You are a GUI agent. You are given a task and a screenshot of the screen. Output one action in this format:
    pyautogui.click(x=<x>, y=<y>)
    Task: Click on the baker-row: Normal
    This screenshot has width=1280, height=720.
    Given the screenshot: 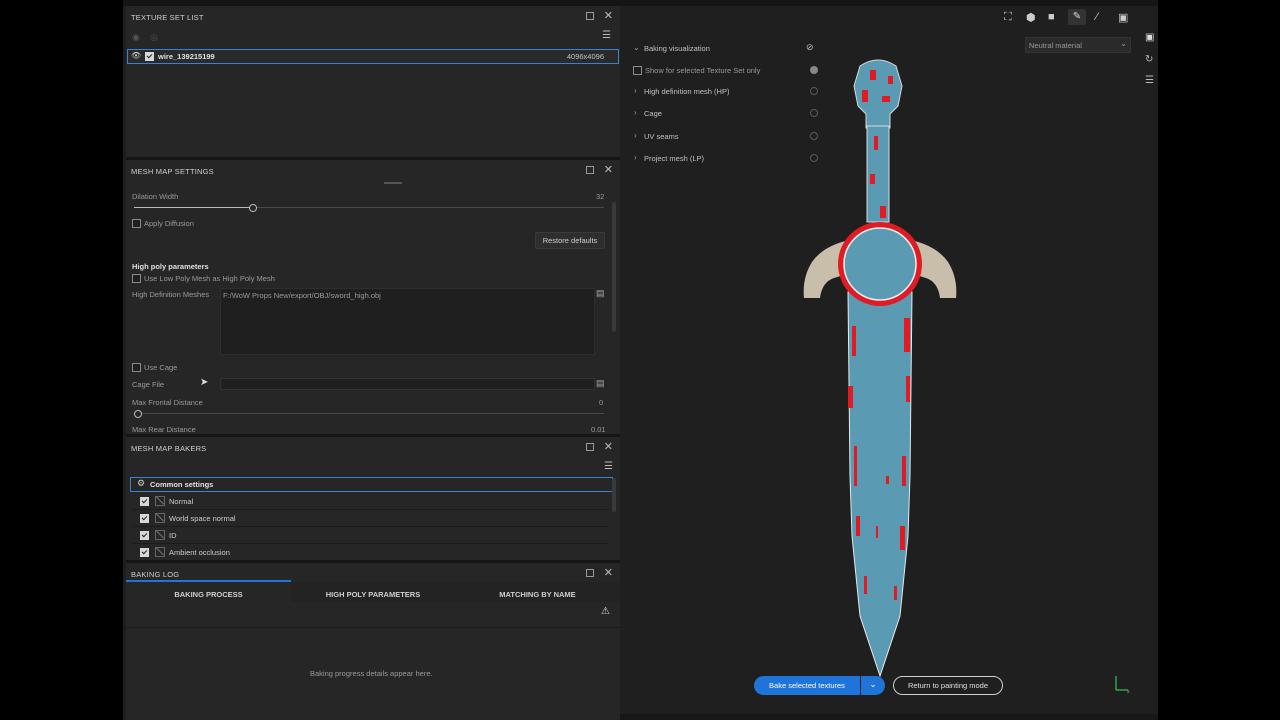 What is the action you would take?
    pyautogui.click(x=371, y=501)
    